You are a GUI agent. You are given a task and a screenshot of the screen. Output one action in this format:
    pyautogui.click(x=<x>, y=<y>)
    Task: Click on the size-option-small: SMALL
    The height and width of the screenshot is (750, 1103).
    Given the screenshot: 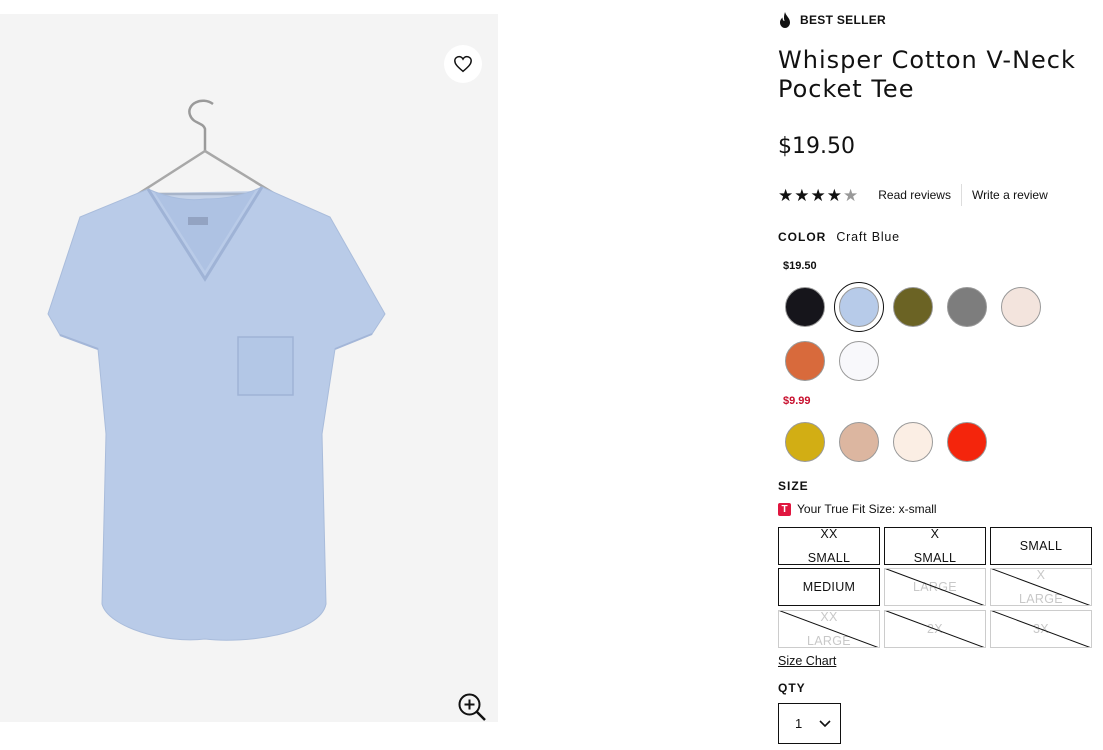 What is the action you would take?
    pyautogui.click(x=1041, y=546)
    